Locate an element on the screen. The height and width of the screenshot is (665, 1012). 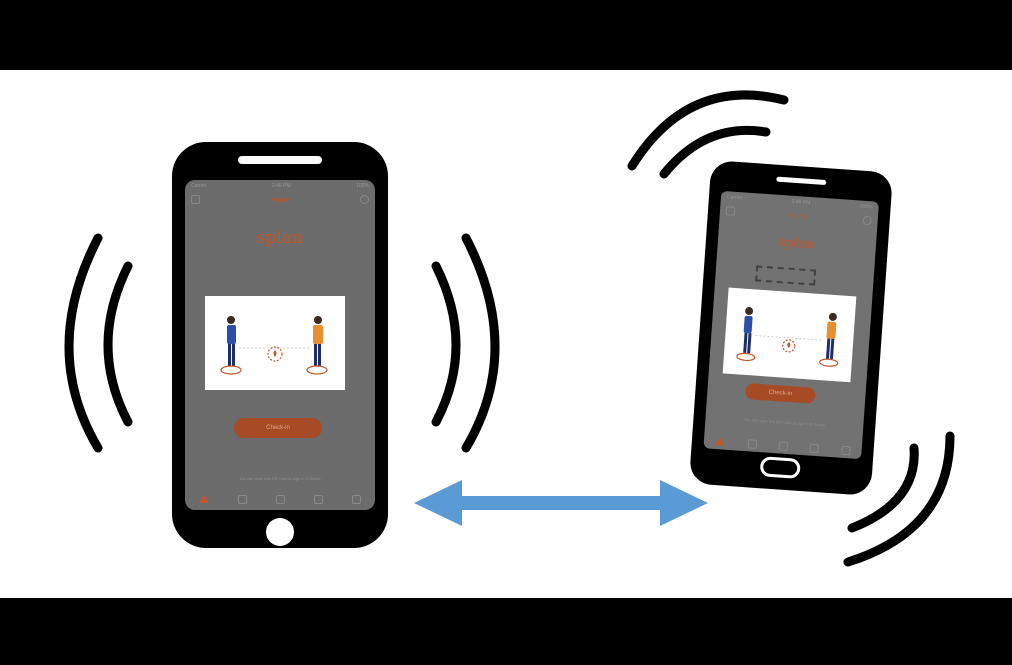
letterbox-top is located at coordinates (506, 35).